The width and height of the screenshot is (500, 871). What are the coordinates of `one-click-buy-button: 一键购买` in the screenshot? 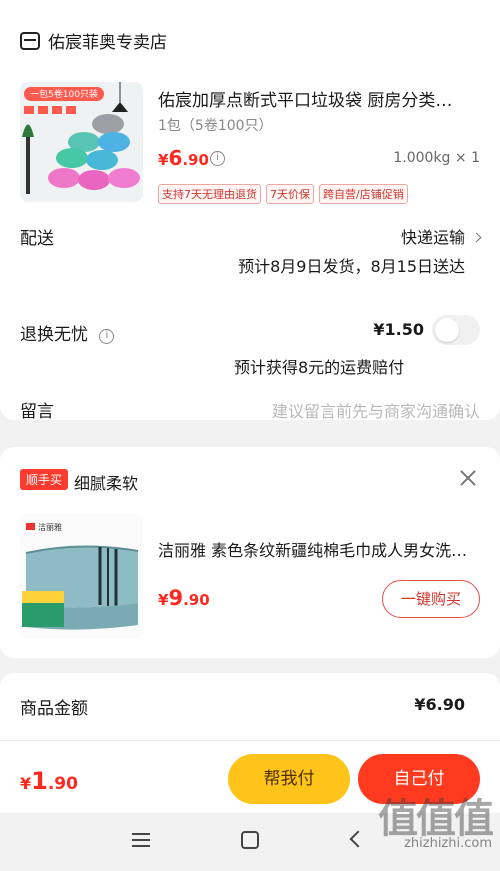 It's located at (431, 599).